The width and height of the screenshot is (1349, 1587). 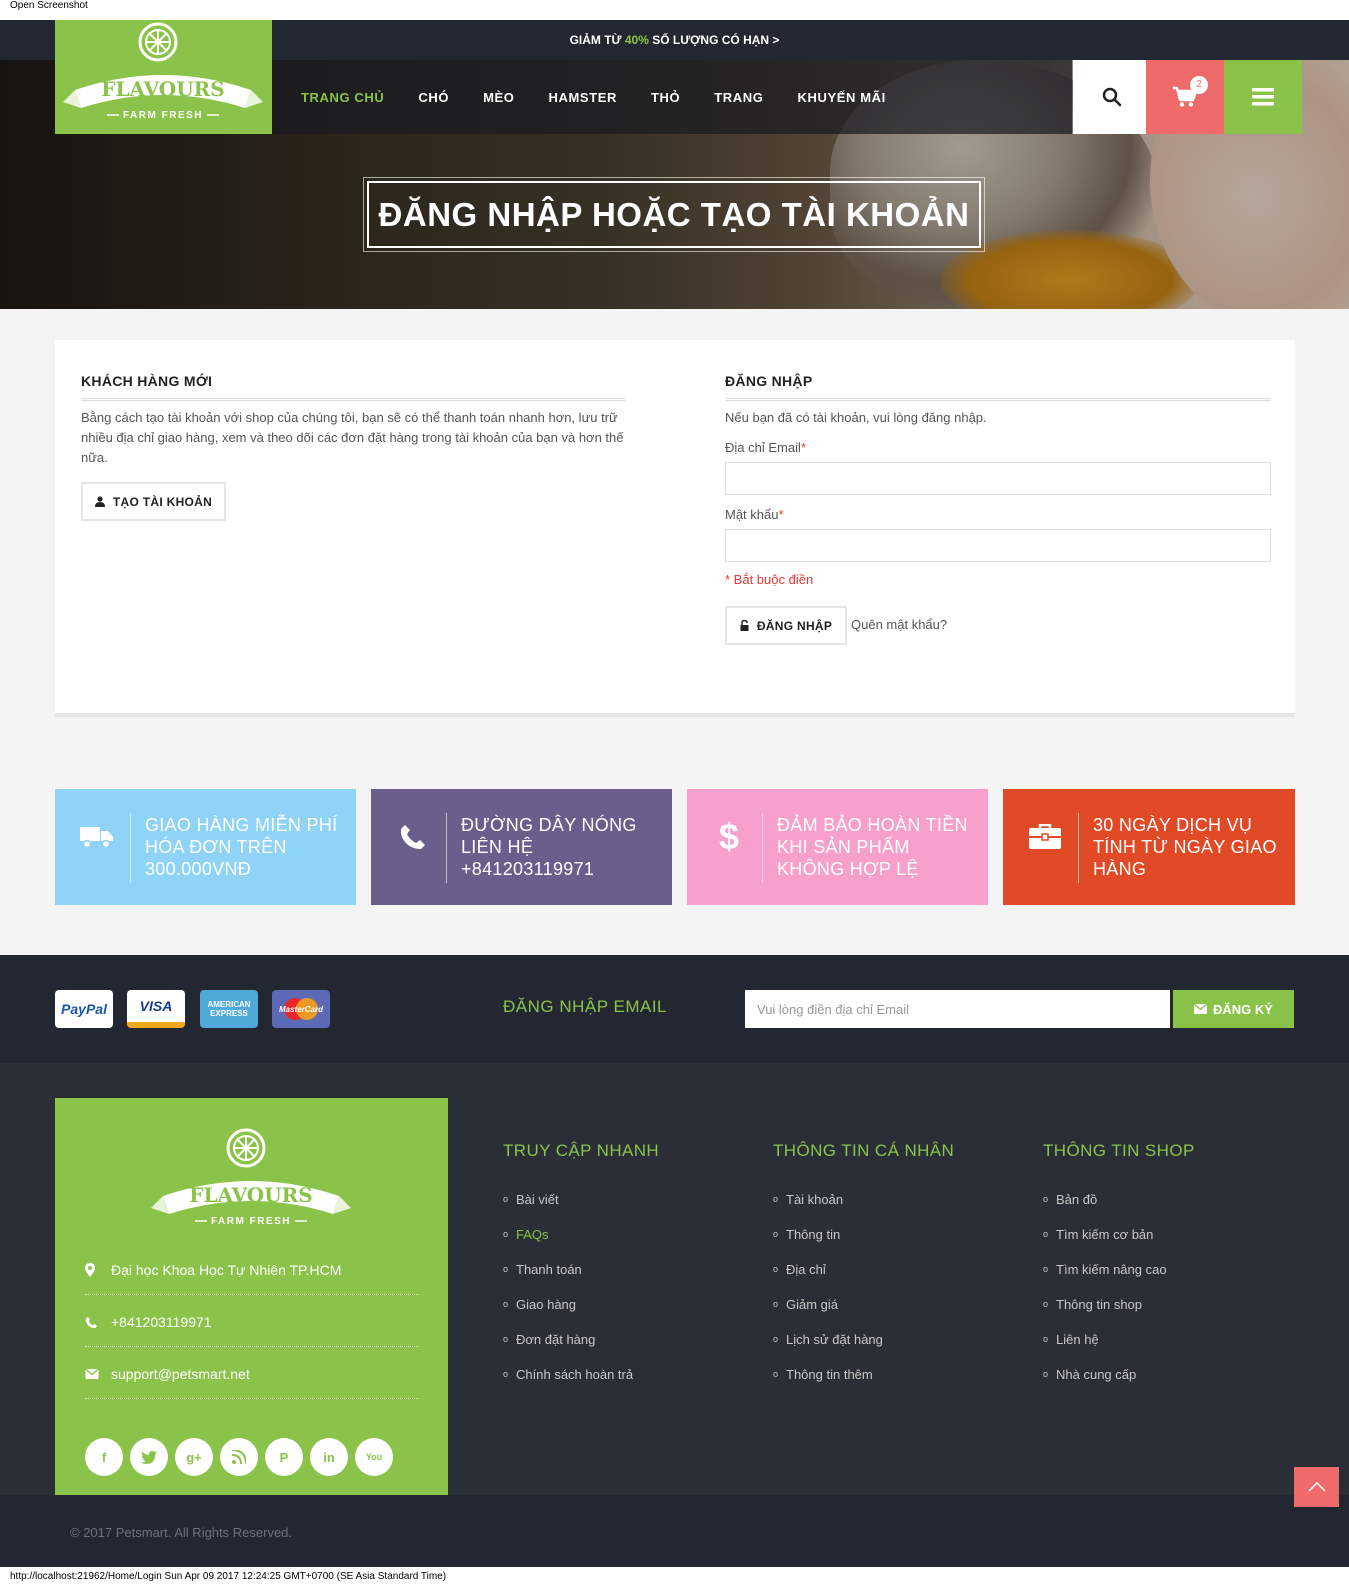 What do you see at coordinates (239, 1457) in the screenshot?
I see `rss-icon` at bounding box center [239, 1457].